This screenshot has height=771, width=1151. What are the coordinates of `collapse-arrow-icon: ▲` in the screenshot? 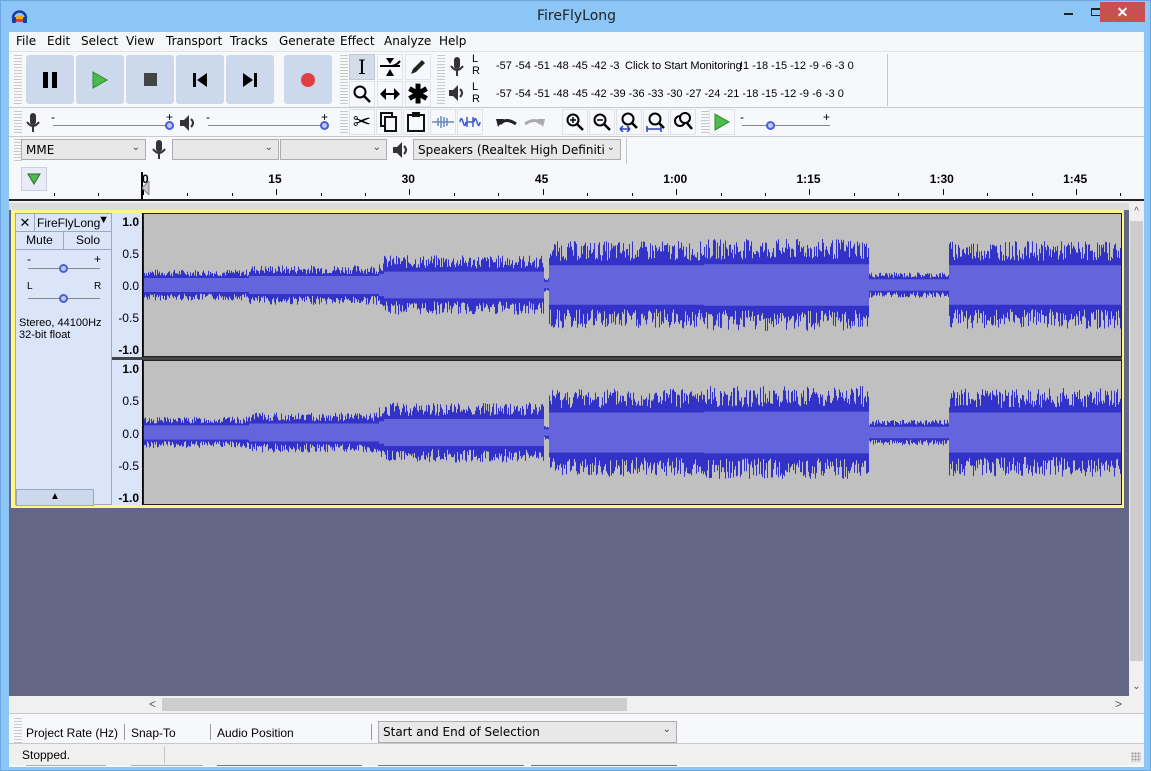 It's located at (55, 496).